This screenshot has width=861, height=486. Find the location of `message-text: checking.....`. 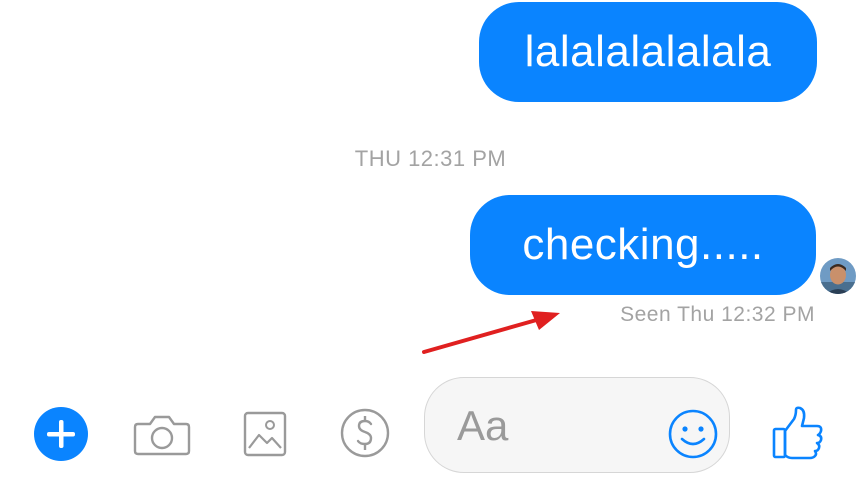

message-text: checking..... is located at coordinates (643, 244).